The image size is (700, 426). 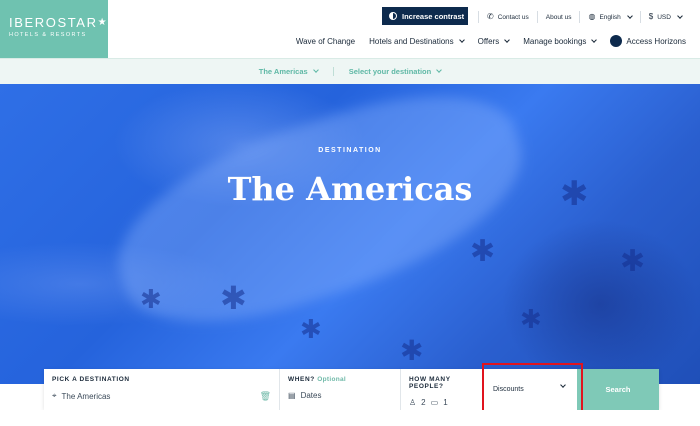 I want to click on about-us-label: About us, so click(x=558, y=17).